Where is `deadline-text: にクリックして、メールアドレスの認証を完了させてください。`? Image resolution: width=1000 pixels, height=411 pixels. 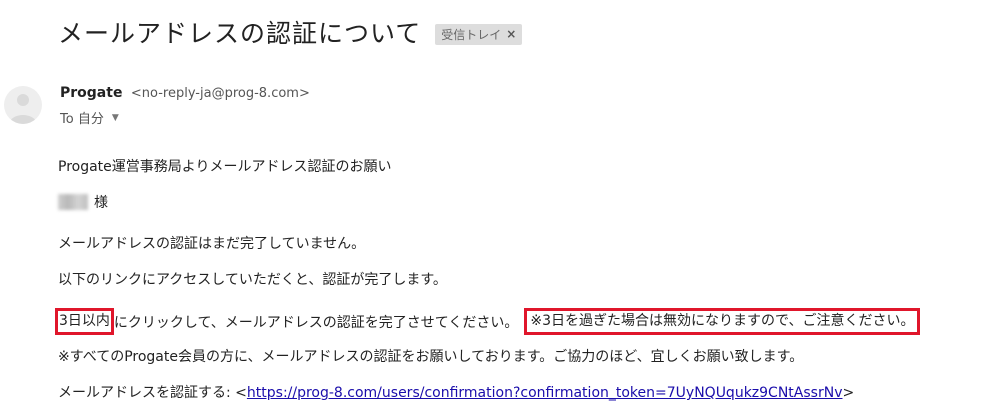
deadline-text: にクリックして、メールアドレスの認証を完了させてください。 is located at coordinates (316, 322).